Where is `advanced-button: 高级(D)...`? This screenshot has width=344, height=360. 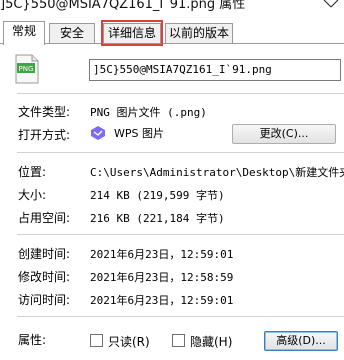 advanced-button: 高级(D)... is located at coordinates (301, 341).